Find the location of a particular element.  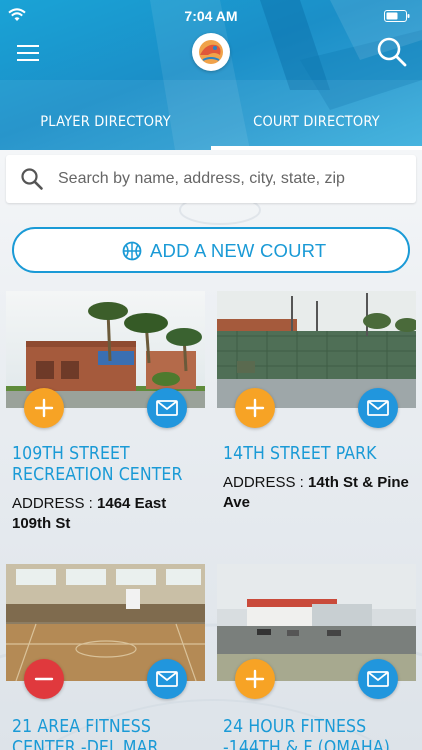

menu-button is located at coordinates (29, 53).